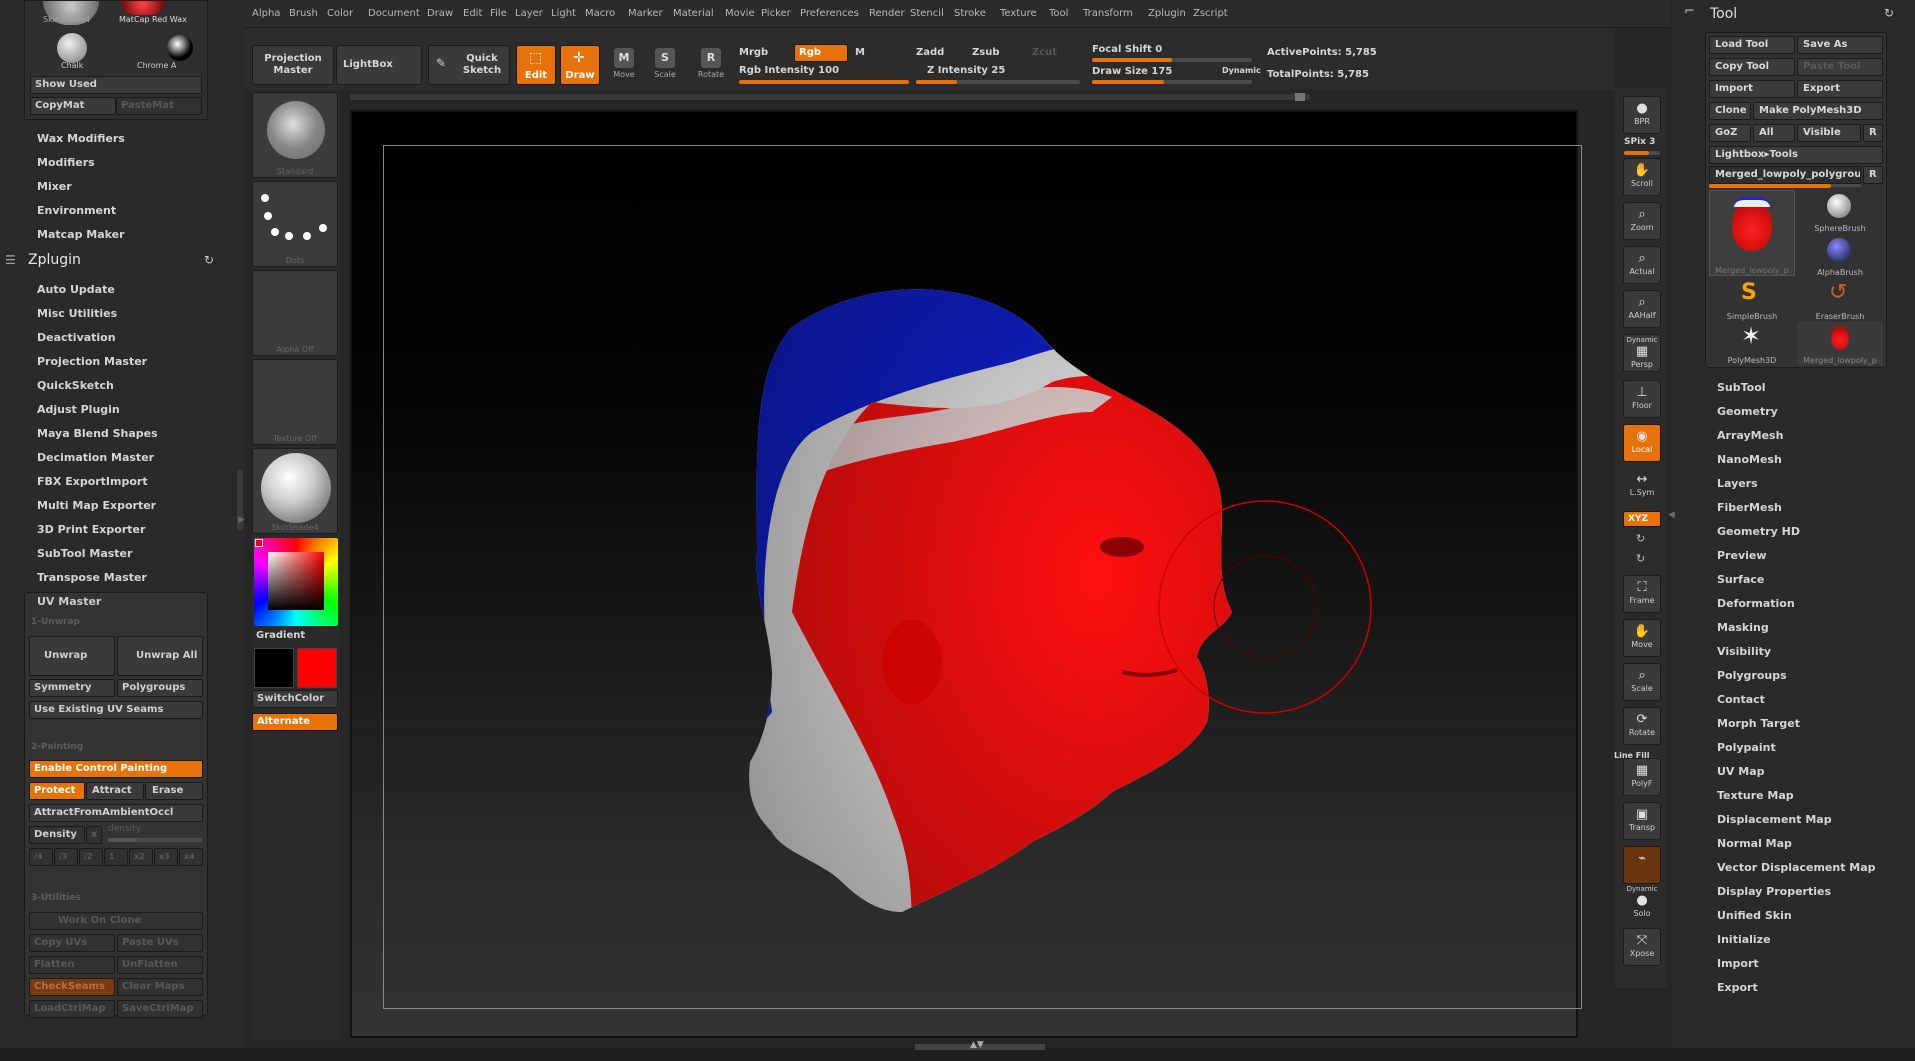 This screenshot has height=1061, width=1915. I want to click on tool-normal-map: Normal Map, so click(1754, 843).